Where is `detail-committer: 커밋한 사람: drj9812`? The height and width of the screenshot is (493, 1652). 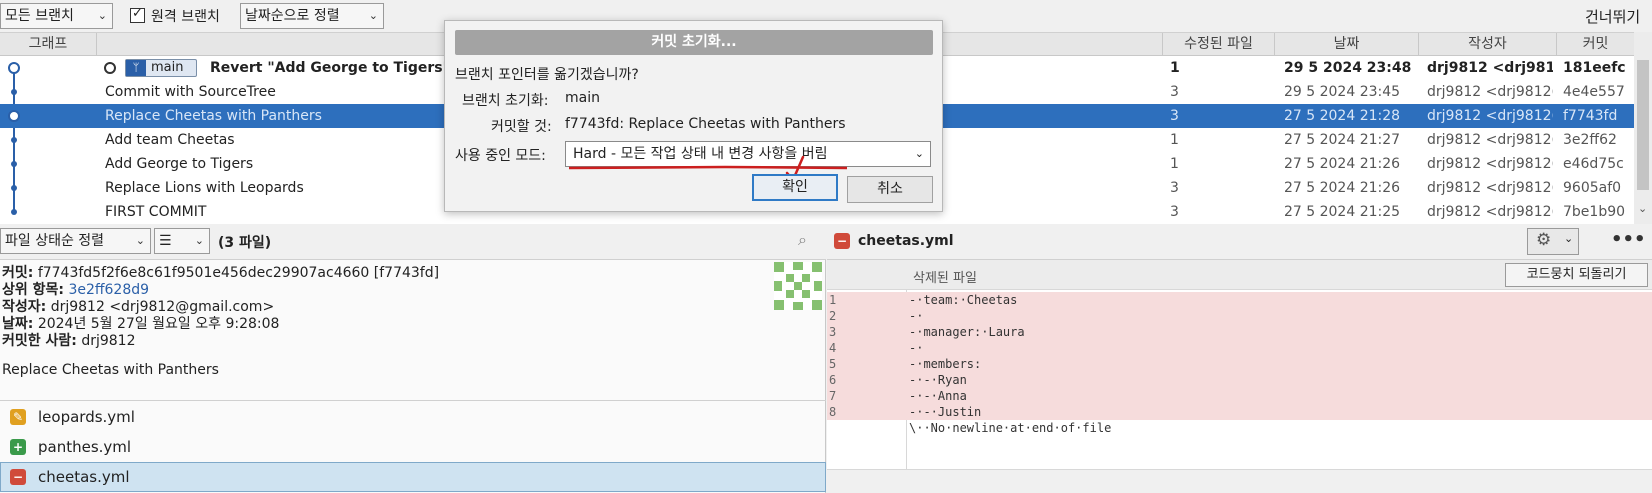
detail-committer: 커밋한 사람: drj9812 is located at coordinates (69, 340).